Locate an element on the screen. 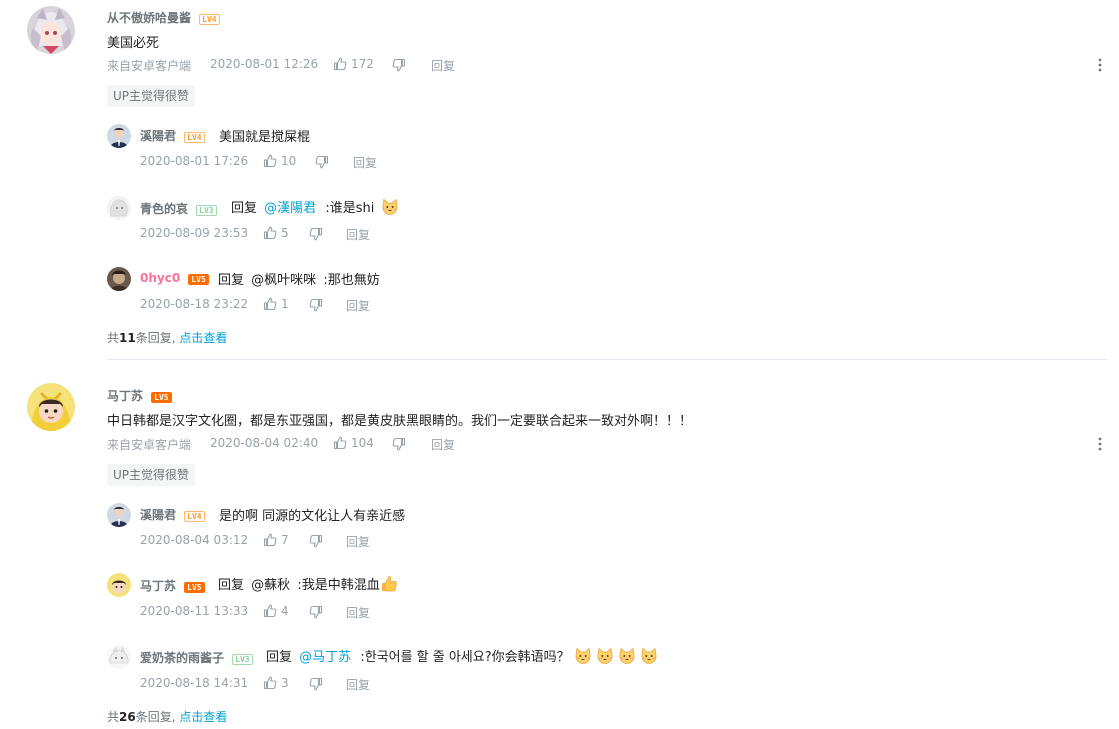 This screenshot has width=1119, height=729. reply-header: 0hyc0 LV5 is located at coordinates (174, 278).